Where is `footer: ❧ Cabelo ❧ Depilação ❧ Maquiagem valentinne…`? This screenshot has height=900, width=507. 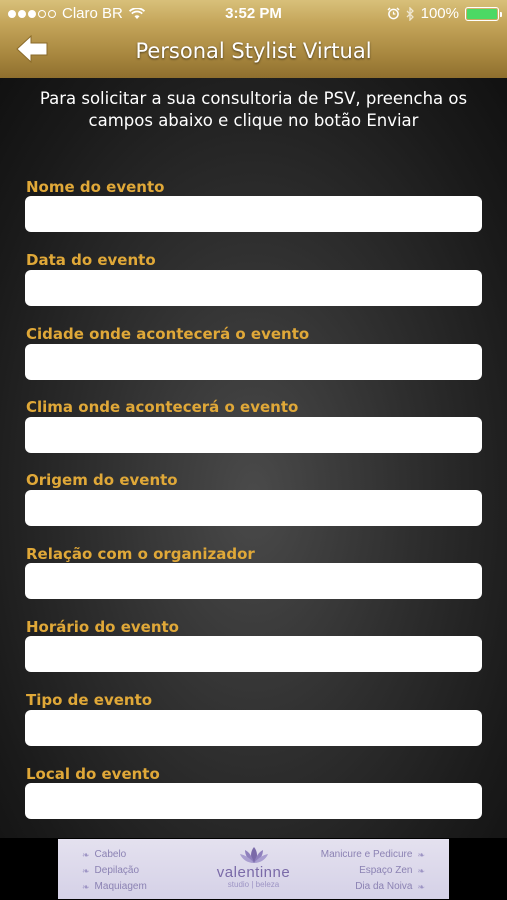
footer: ❧ Cabelo ❧ Depilação ❧ Maquiagem valentinne… is located at coordinates (253, 869).